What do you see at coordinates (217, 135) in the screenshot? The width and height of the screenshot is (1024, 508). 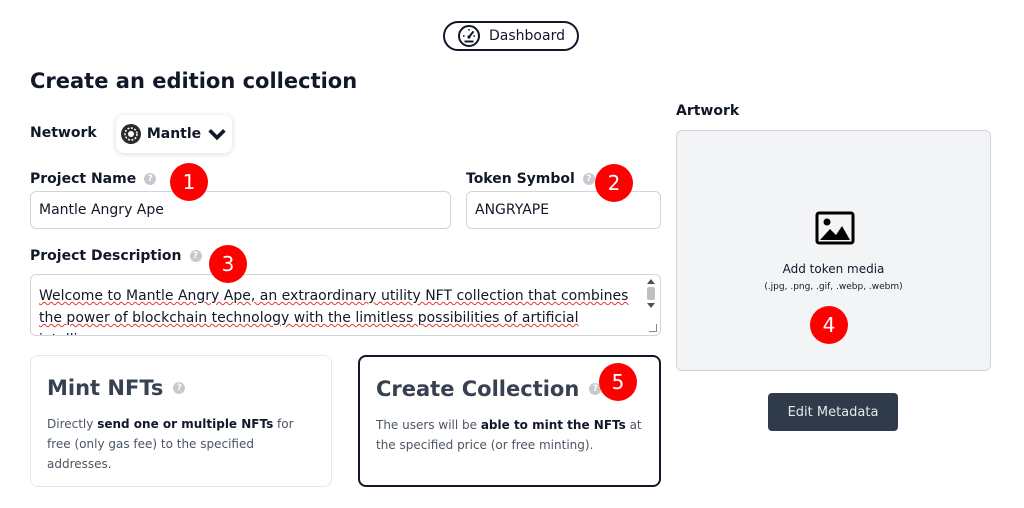 I see `chevron-down-icon` at bounding box center [217, 135].